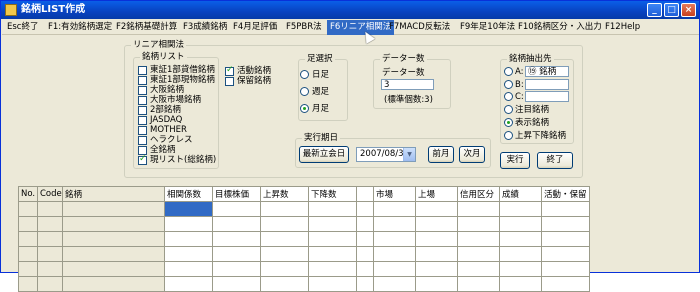 This screenshot has width=700, height=292. I want to click on col-up-count: 上昇数, so click(284, 194).